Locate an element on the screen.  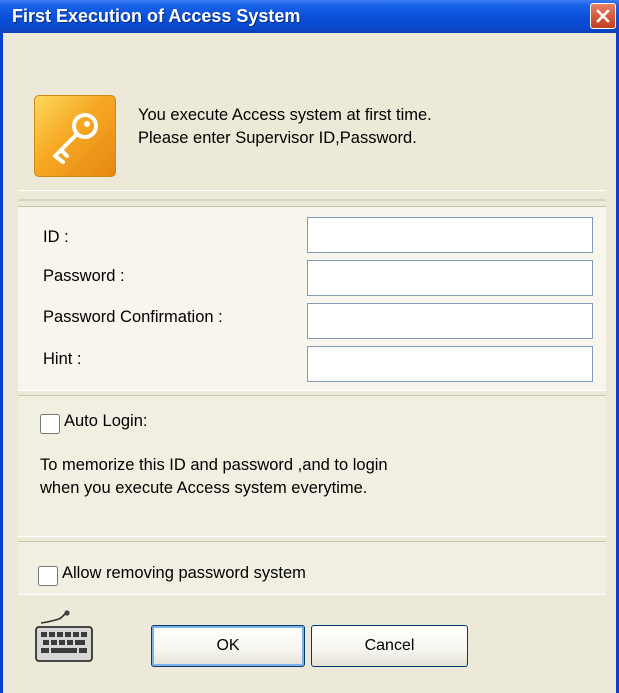
id-label: ID : is located at coordinates (56, 237).